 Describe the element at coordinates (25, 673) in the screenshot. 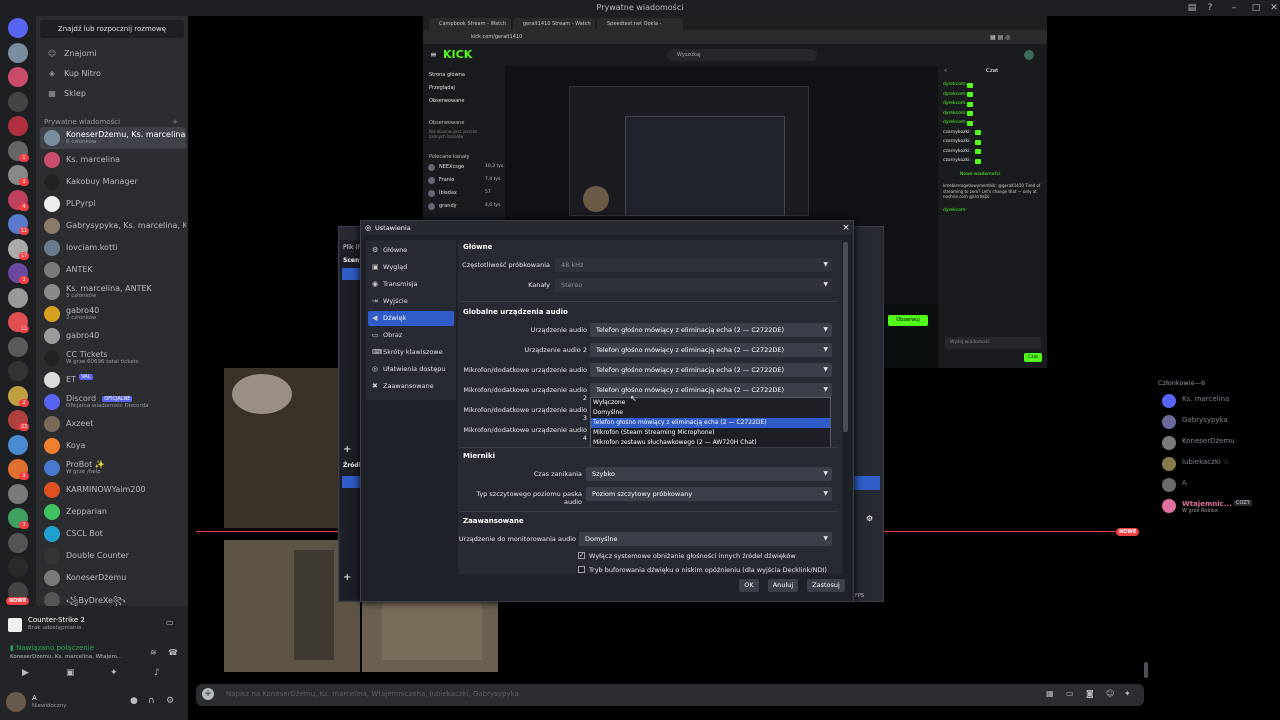

I see `camera-icon: ▶` at that location.